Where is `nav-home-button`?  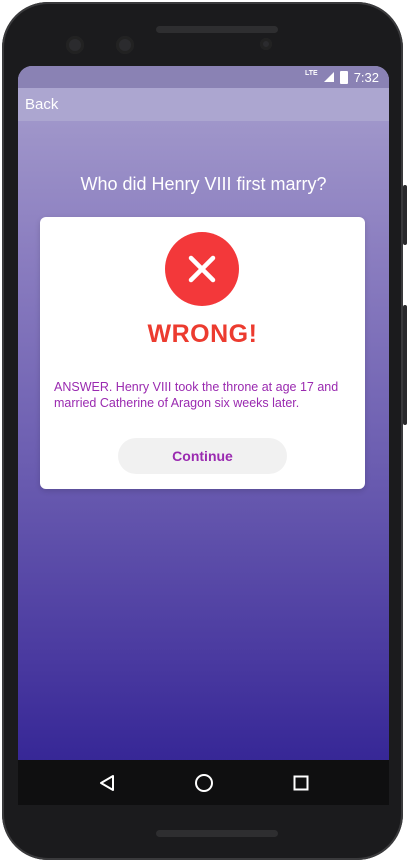
nav-home-button is located at coordinates (204, 783).